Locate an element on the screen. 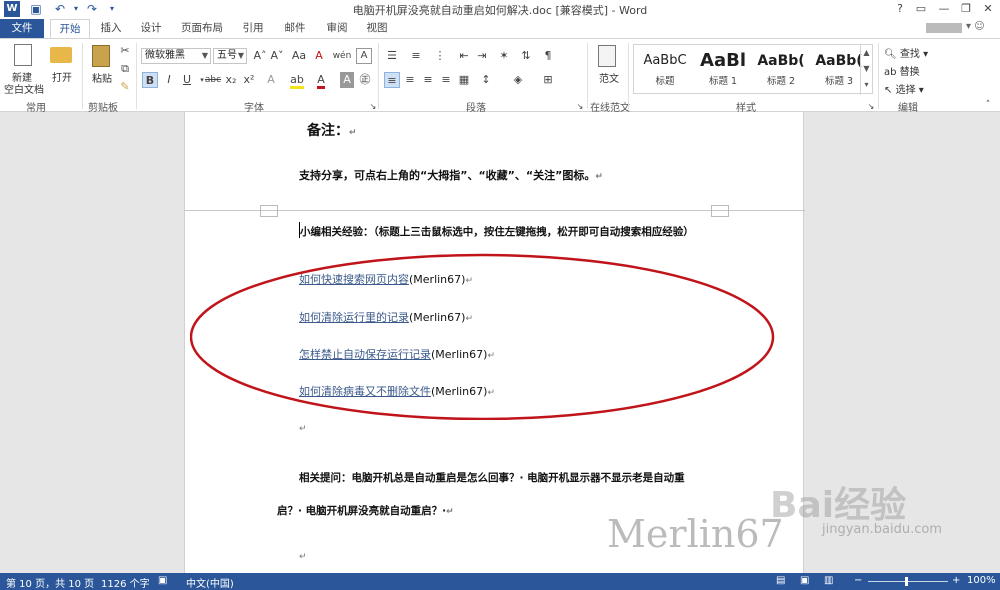 Image resolution: width=1000 pixels, height=590 pixels. clear-format-button: A is located at coordinates (319, 56).